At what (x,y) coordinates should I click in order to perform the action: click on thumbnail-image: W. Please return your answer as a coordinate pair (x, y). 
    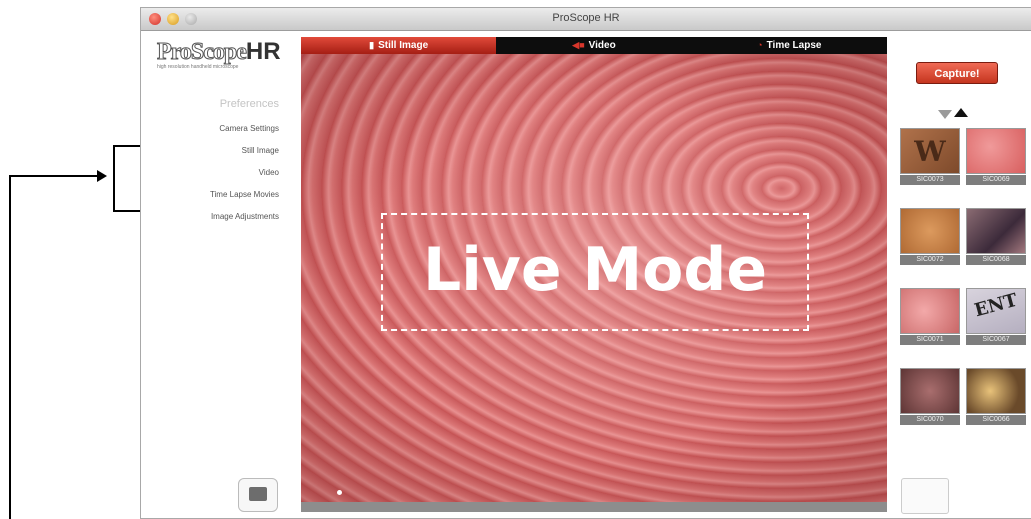
    Looking at the image, I should click on (930, 151).